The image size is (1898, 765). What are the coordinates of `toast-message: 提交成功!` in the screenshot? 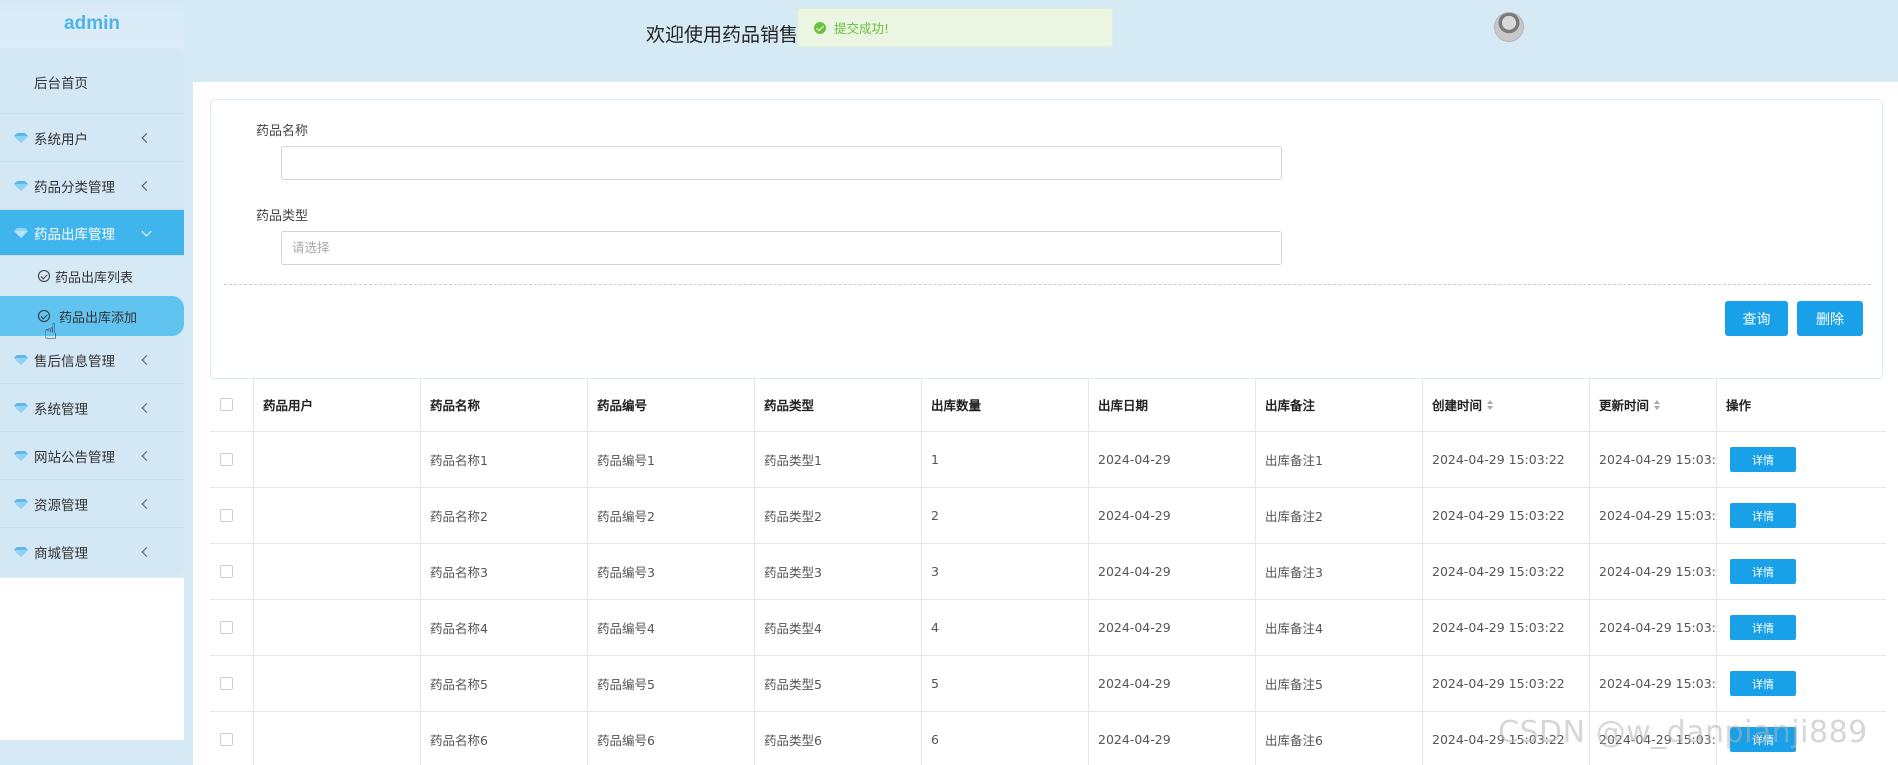 It's located at (862, 28).